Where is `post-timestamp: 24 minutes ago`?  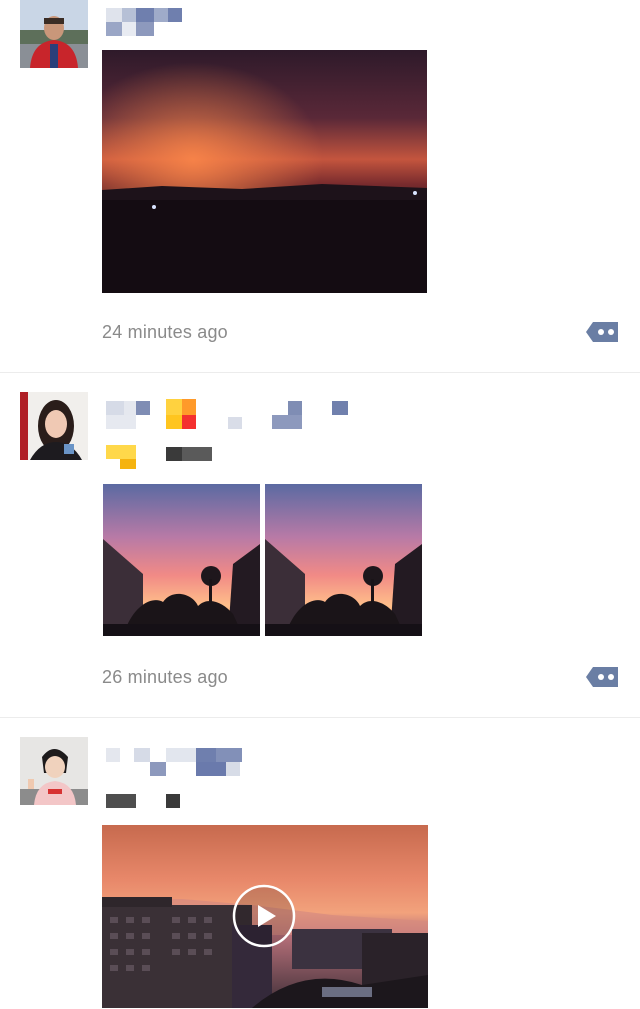
post-timestamp: 24 minutes ago is located at coordinates (165, 332).